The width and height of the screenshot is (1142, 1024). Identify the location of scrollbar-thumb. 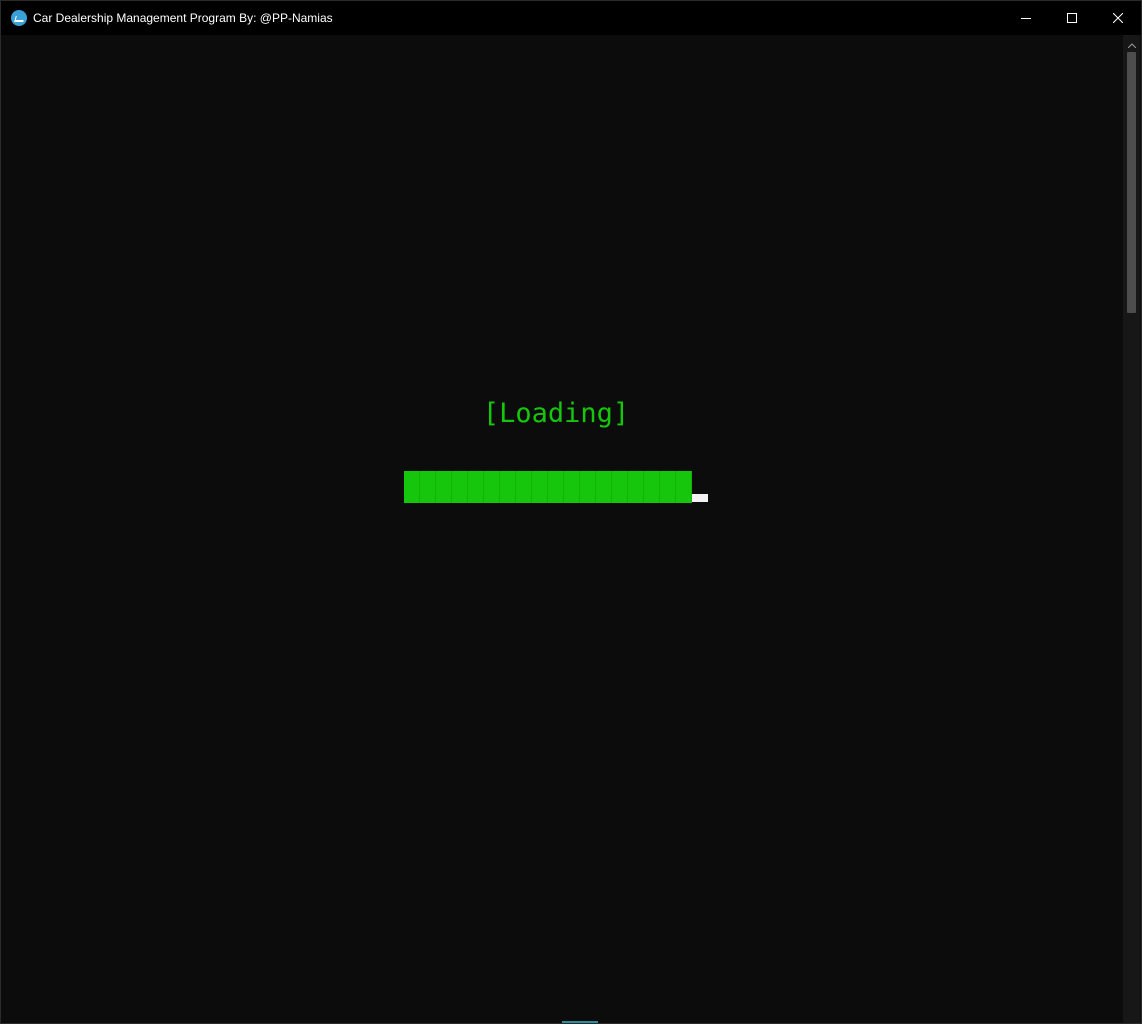
(1131, 182).